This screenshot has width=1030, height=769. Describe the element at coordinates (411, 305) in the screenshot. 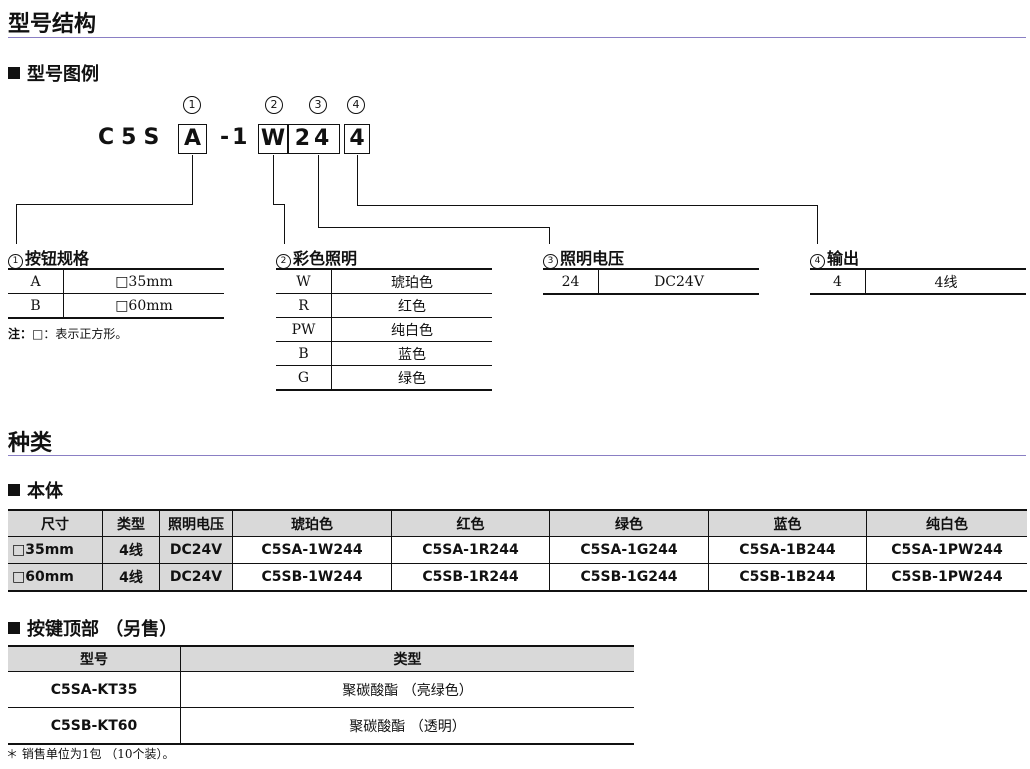

I see `table-cell: 红色` at that location.